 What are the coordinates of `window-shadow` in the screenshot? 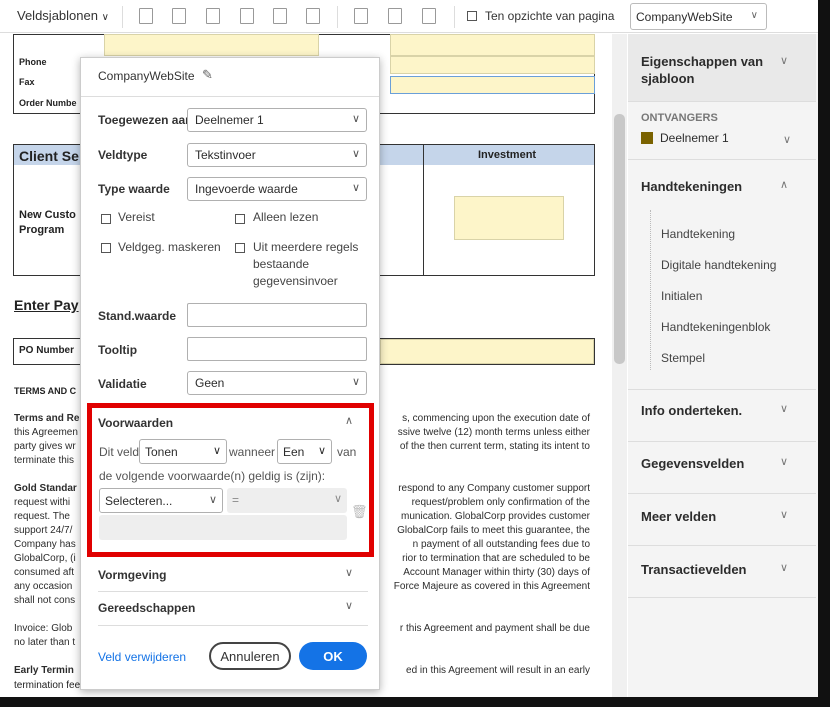 It's located at (415, 702).